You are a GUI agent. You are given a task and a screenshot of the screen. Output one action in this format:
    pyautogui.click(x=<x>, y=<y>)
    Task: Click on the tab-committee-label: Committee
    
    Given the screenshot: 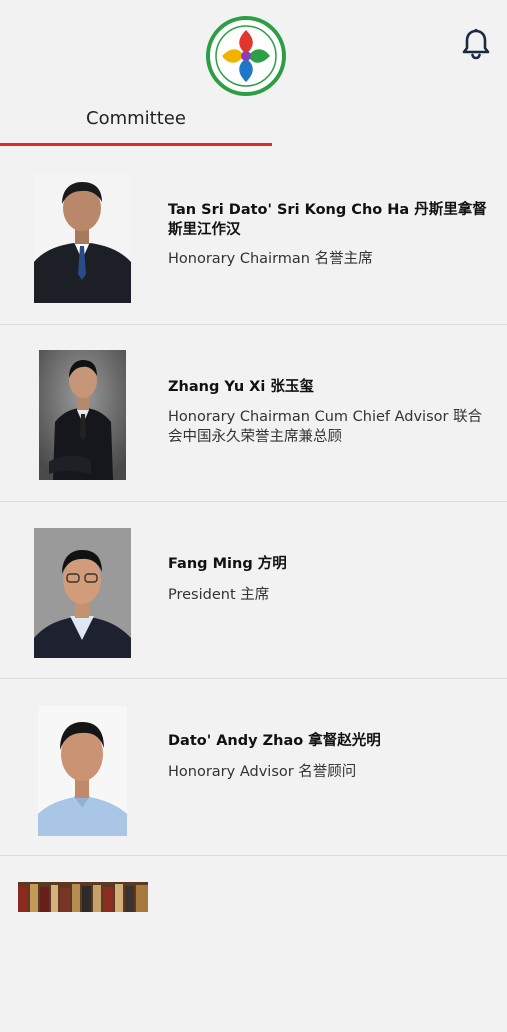 What is the action you would take?
    pyautogui.click(x=136, y=118)
    